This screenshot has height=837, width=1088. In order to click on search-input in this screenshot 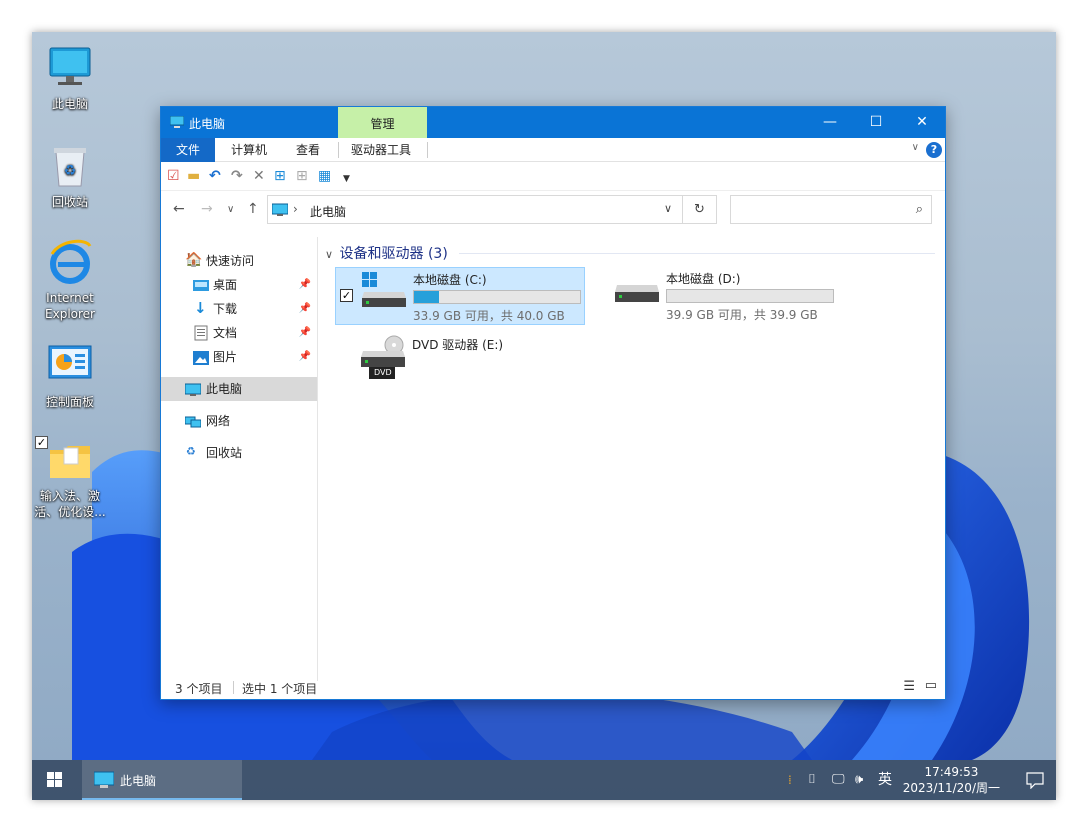, I will do `click(820, 210)`.